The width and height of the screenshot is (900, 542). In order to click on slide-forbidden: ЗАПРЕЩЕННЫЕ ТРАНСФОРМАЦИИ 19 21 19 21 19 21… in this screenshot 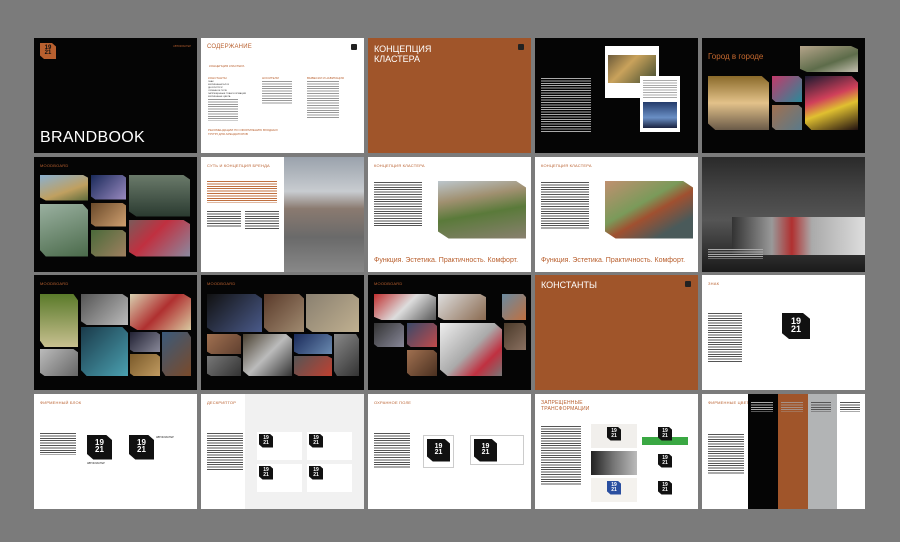, I will do `click(616, 451)`.